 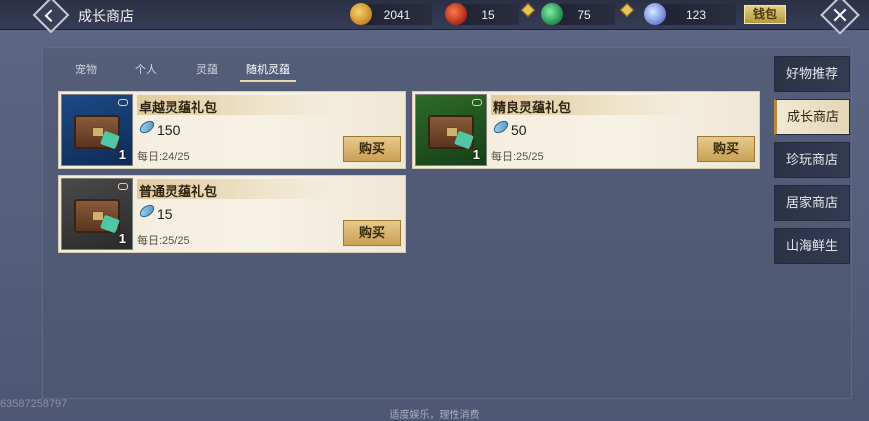 I want to click on item-card-fine: 1 精良灵蕴礼包 50 每日:25/25 购买, so click(x=586, y=130).